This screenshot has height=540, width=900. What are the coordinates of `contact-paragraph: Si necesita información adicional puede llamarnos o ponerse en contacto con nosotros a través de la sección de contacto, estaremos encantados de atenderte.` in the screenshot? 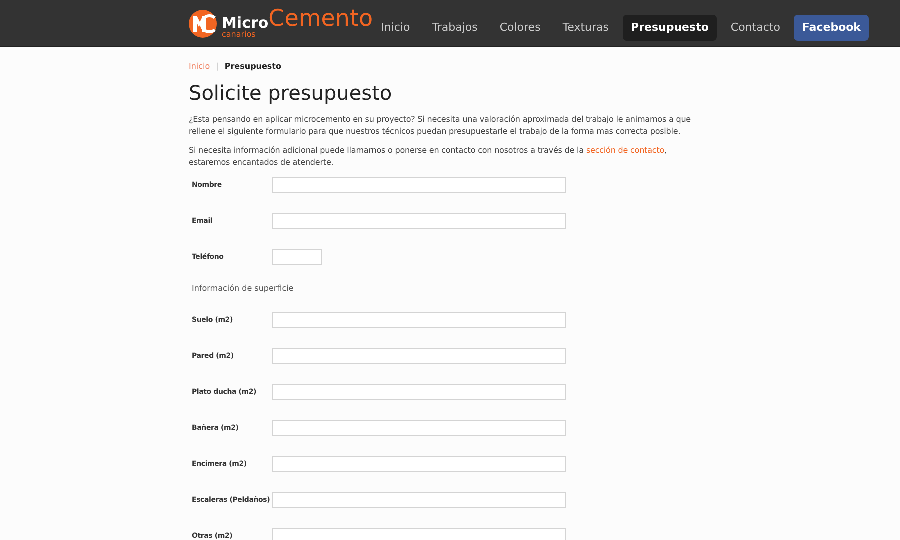 It's located at (428, 157).